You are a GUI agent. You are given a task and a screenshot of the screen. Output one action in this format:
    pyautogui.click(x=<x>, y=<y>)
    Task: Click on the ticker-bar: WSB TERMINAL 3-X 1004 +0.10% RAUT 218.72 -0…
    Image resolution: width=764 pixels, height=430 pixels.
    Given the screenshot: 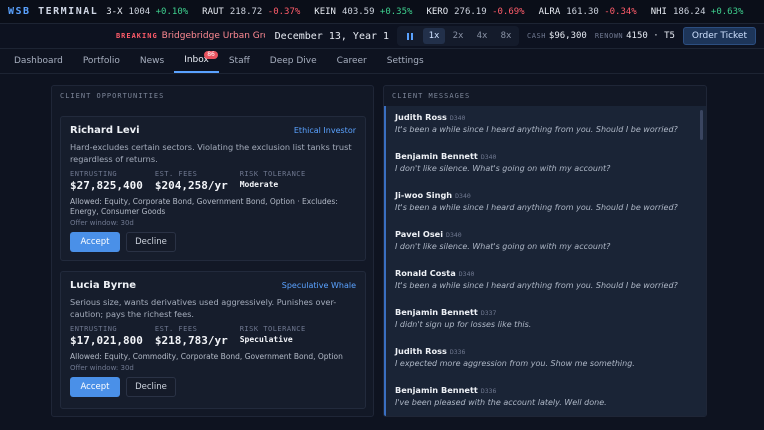 What is the action you would take?
    pyautogui.click(x=382, y=12)
    